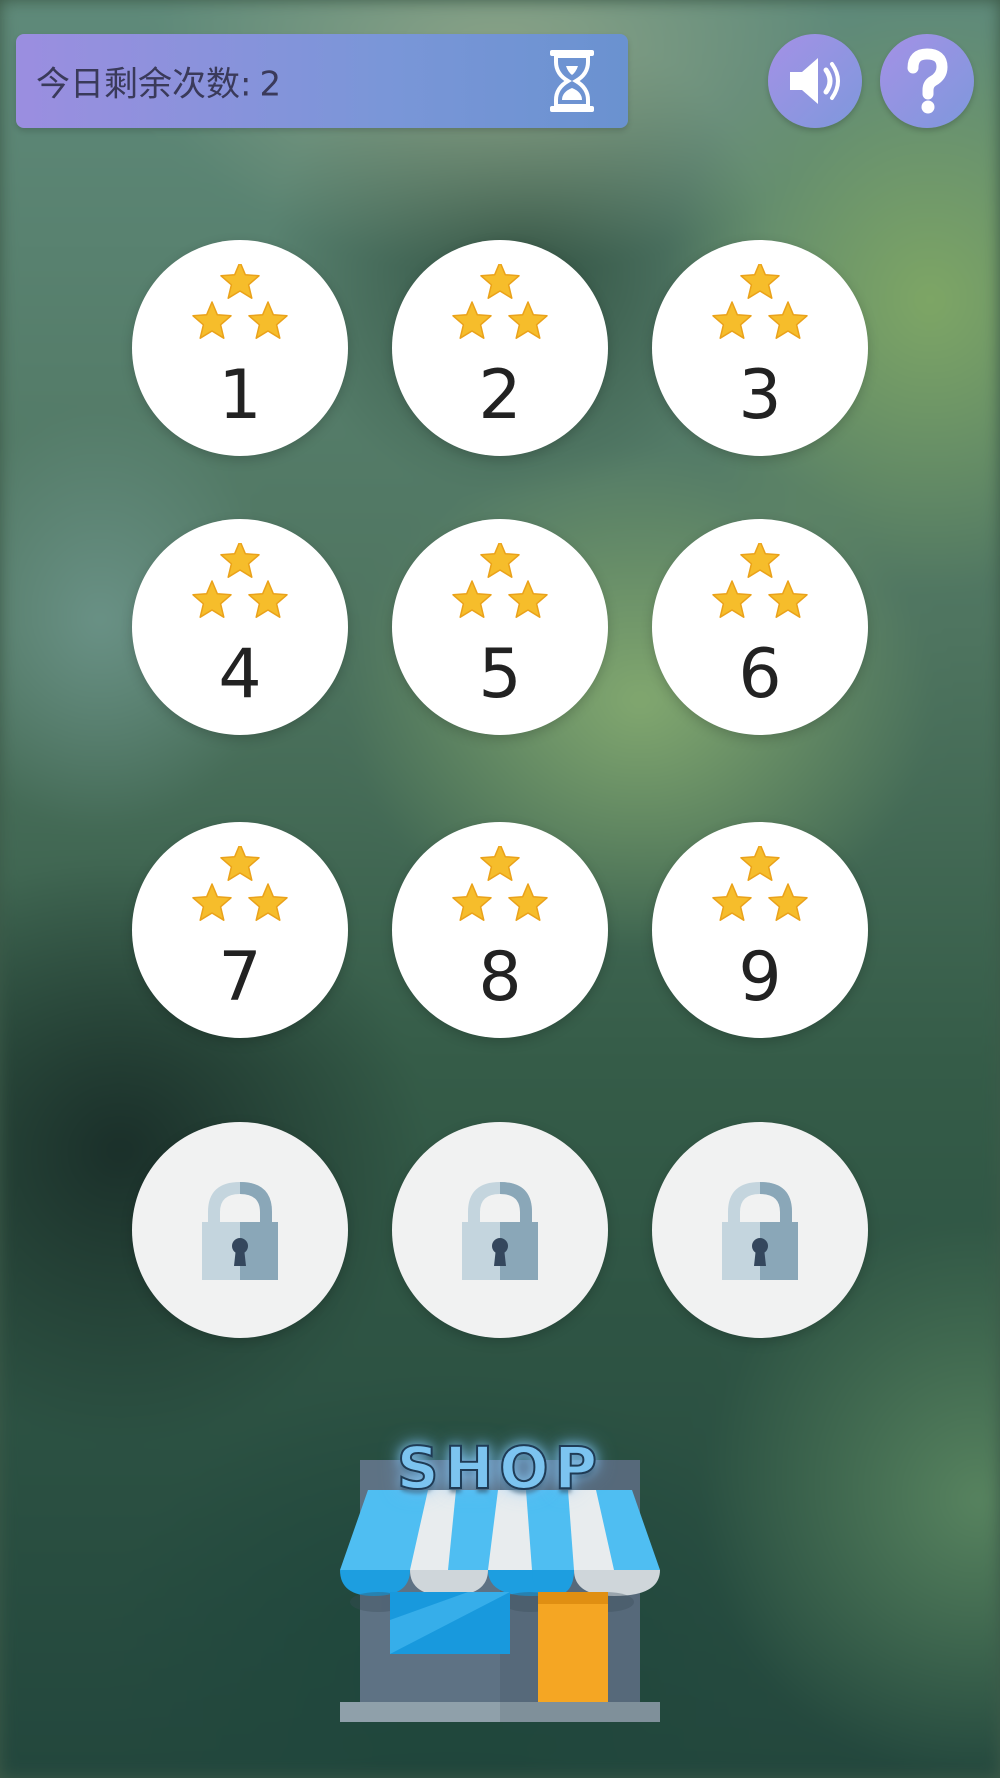 Image resolution: width=1000 pixels, height=1778 pixels. What do you see at coordinates (500, 627) in the screenshot?
I see `level-button-5: 5` at bounding box center [500, 627].